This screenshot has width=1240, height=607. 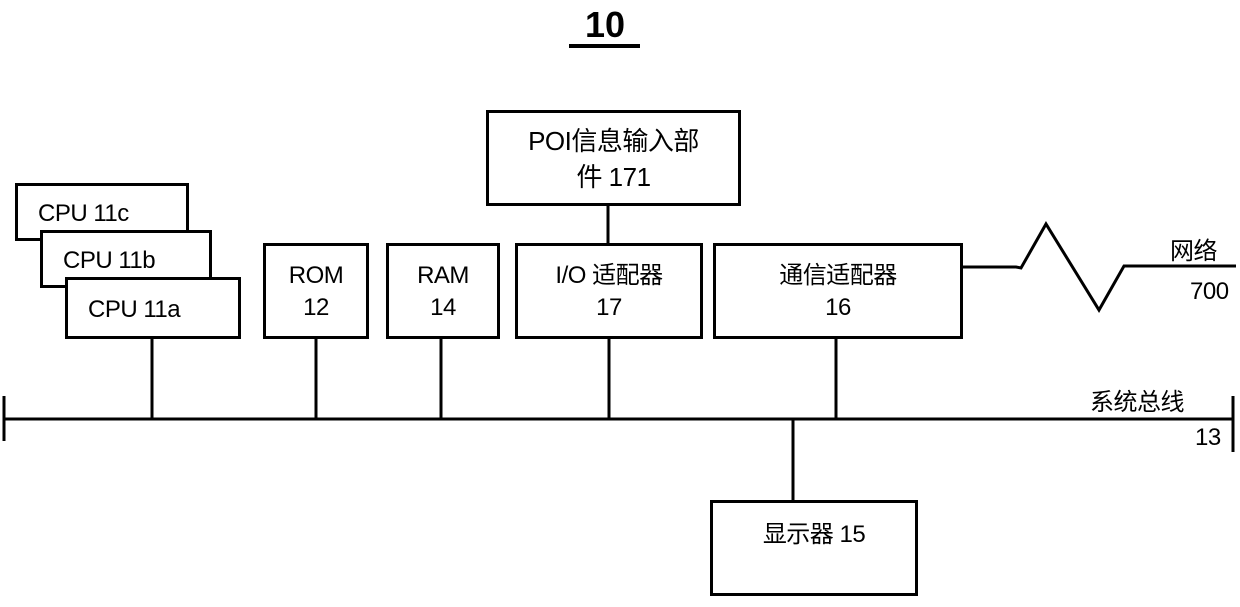 I want to click on io-adapter-box: I/O 适配器 17, so click(x=609, y=291).